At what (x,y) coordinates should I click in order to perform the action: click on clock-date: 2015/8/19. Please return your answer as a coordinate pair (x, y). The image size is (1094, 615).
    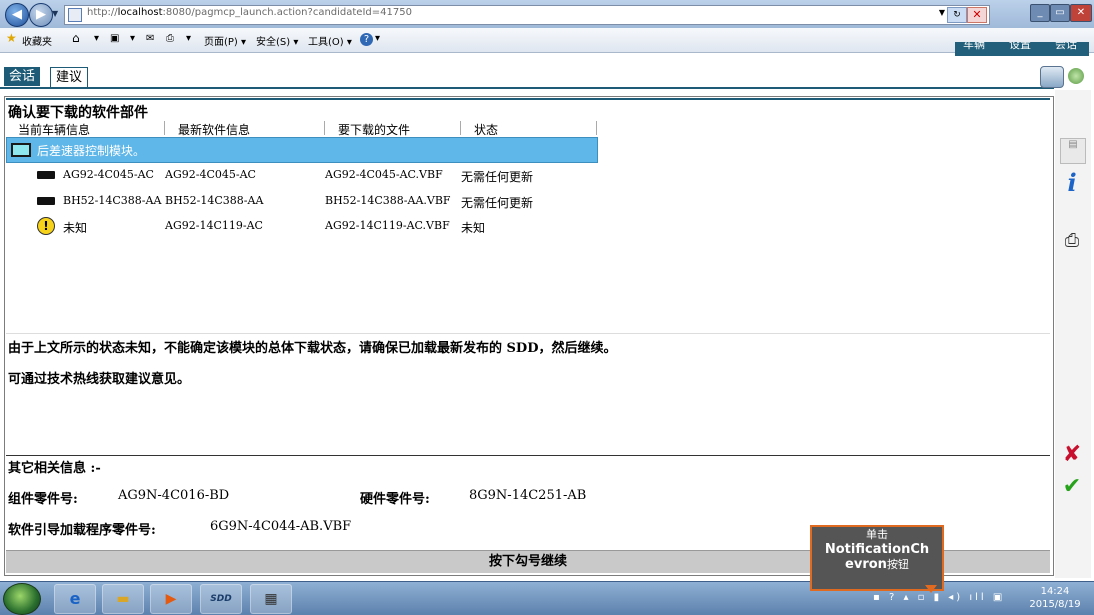
    Looking at the image, I should click on (1055, 604).